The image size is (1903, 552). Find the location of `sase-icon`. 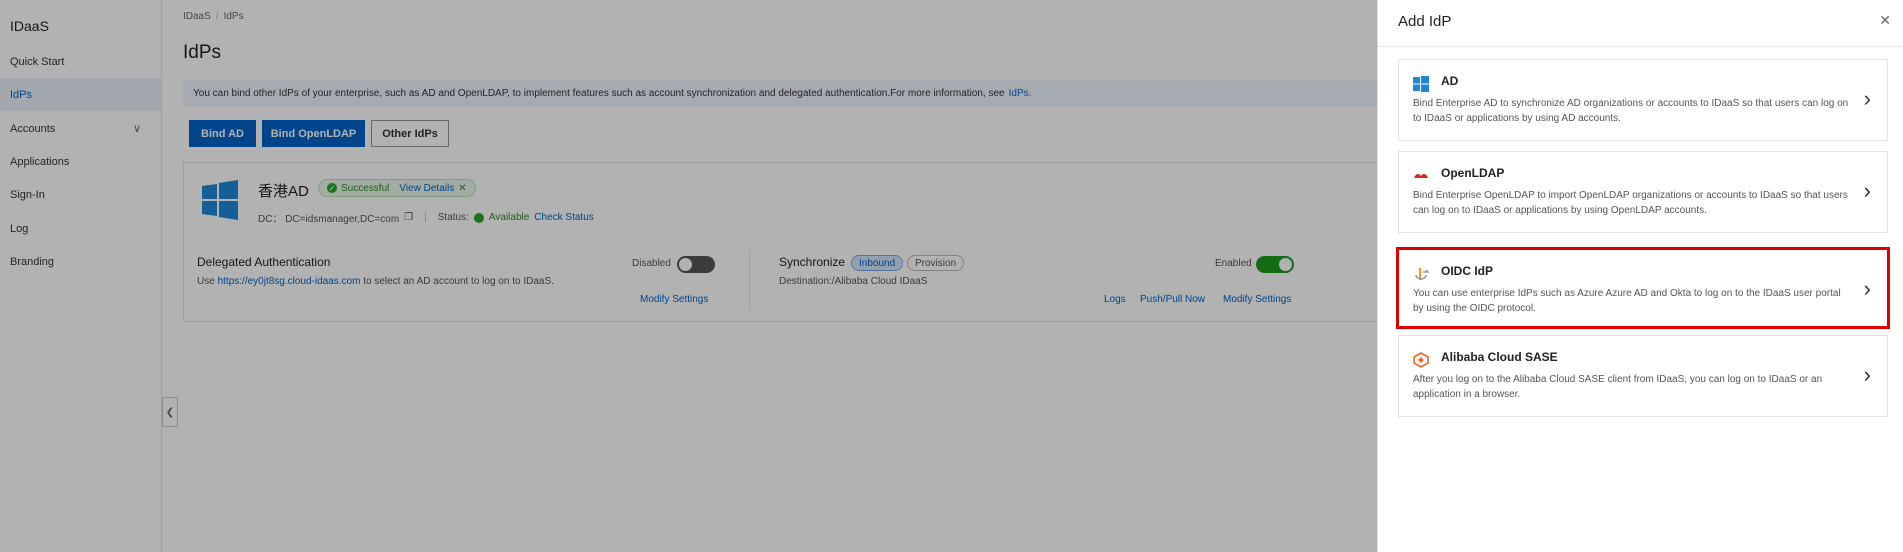

sase-icon is located at coordinates (1421, 360).